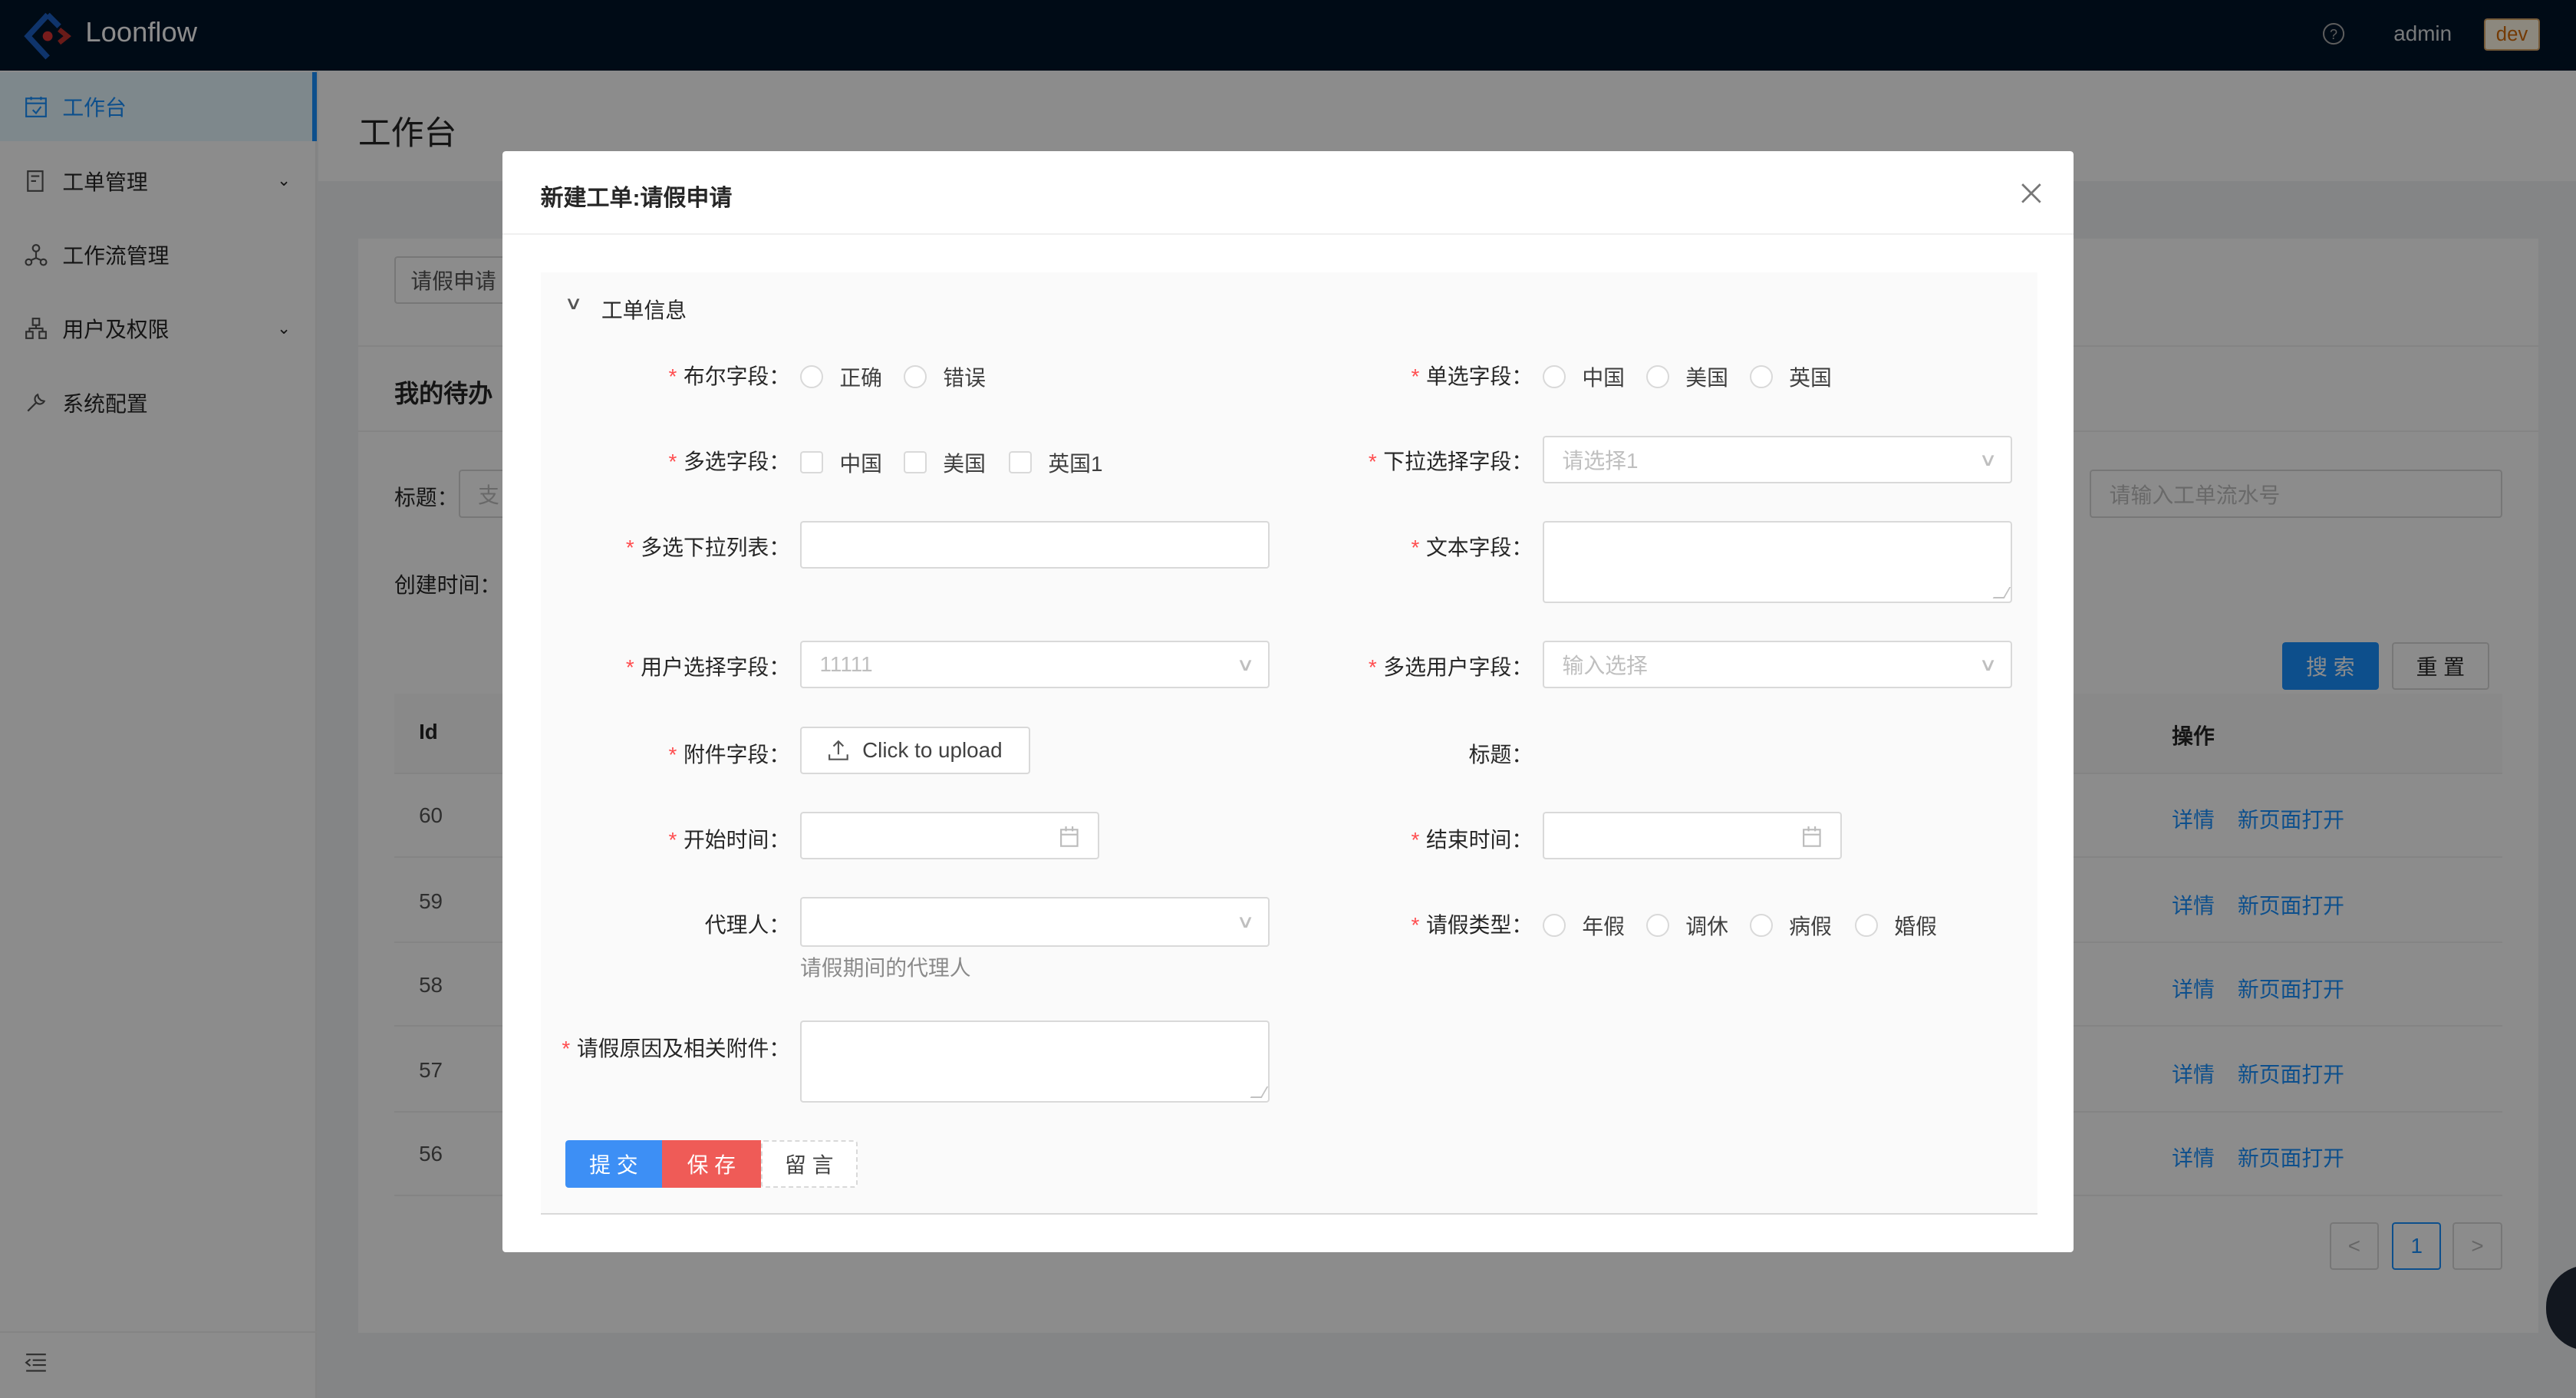 The width and height of the screenshot is (2576, 1398). What do you see at coordinates (729, 755) in the screenshot?
I see `attachment-label: * 附件字段：` at bounding box center [729, 755].